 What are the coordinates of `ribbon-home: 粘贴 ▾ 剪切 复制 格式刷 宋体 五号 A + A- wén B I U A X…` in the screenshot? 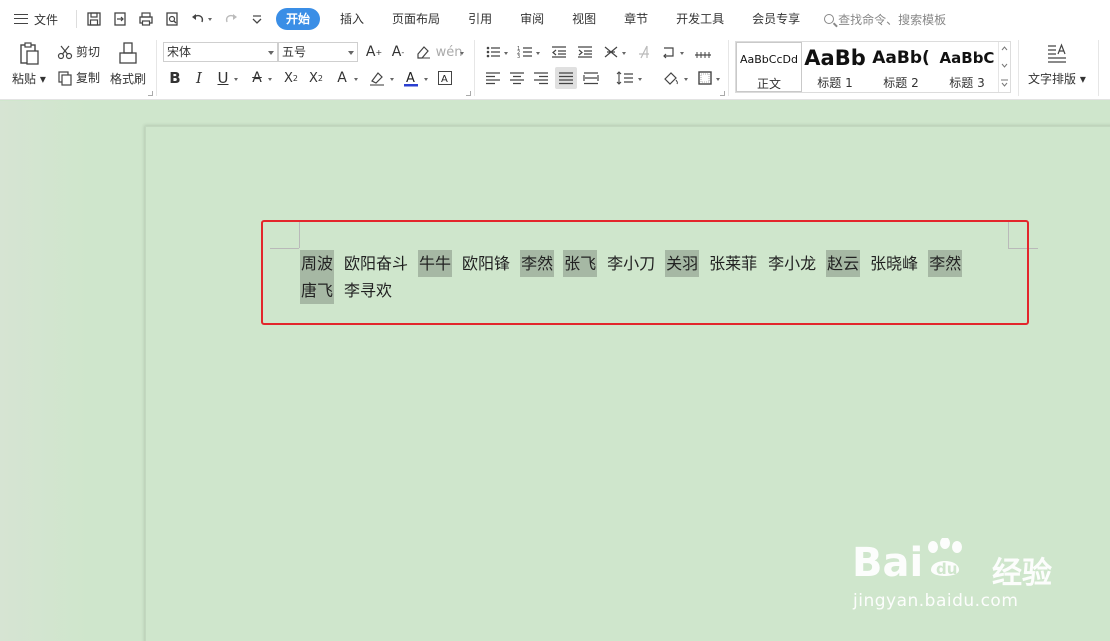 It's located at (555, 69).